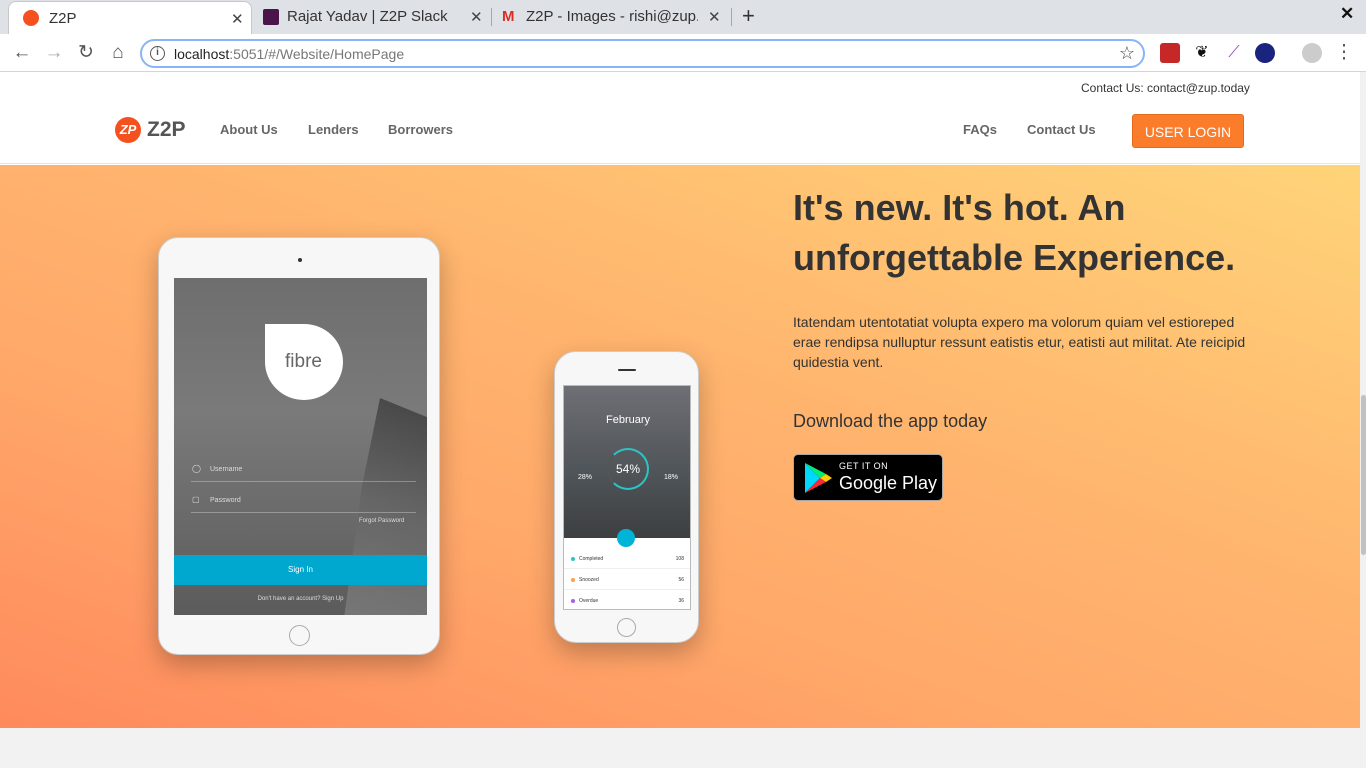  What do you see at coordinates (642, 53) in the screenshot?
I see `address-bar: i localhost:5051/#/Website/HomePage ☆` at bounding box center [642, 53].